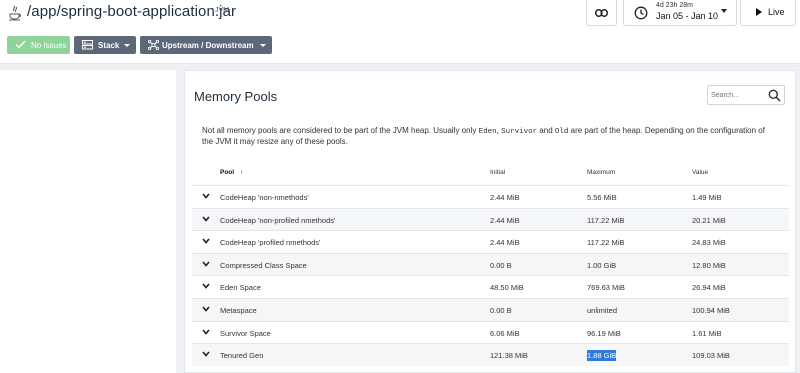 Image resolution: width=800 pixels, height=373 pixels. I want to click on upstream-downstream-label: Upstream / Downstream, so click(208, 45).